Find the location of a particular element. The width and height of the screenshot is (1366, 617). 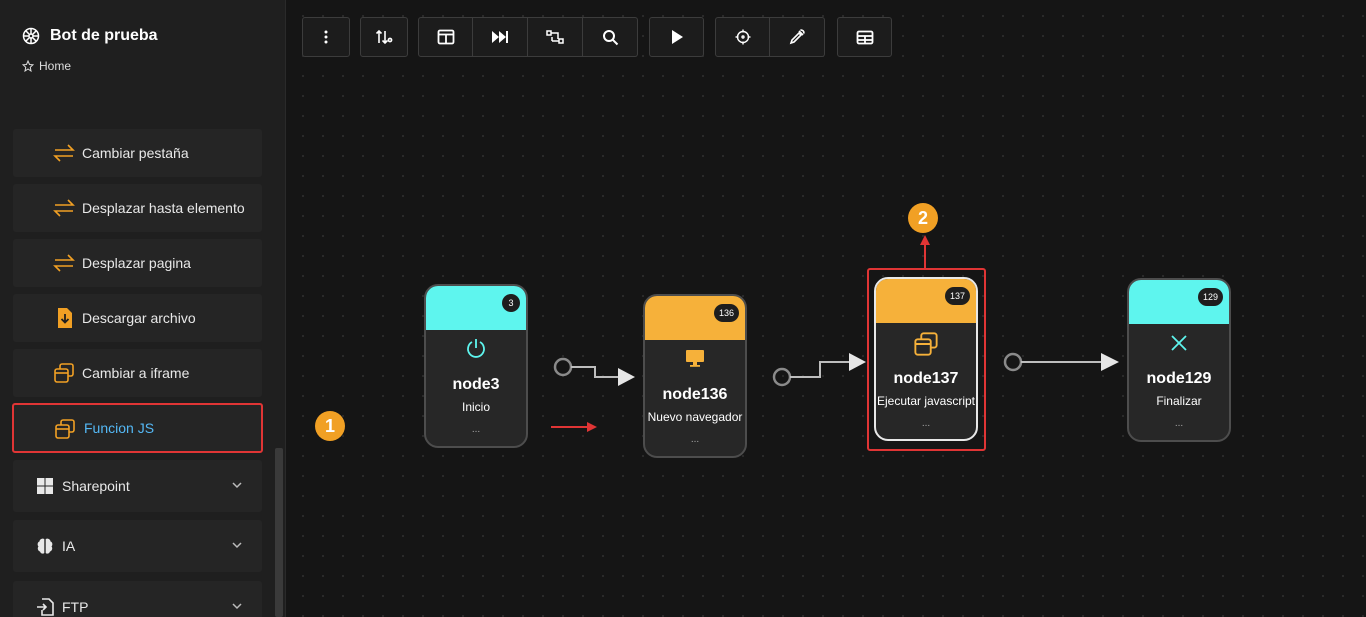

sidebar-group-label: FTP is located at coordinates (75, 607).